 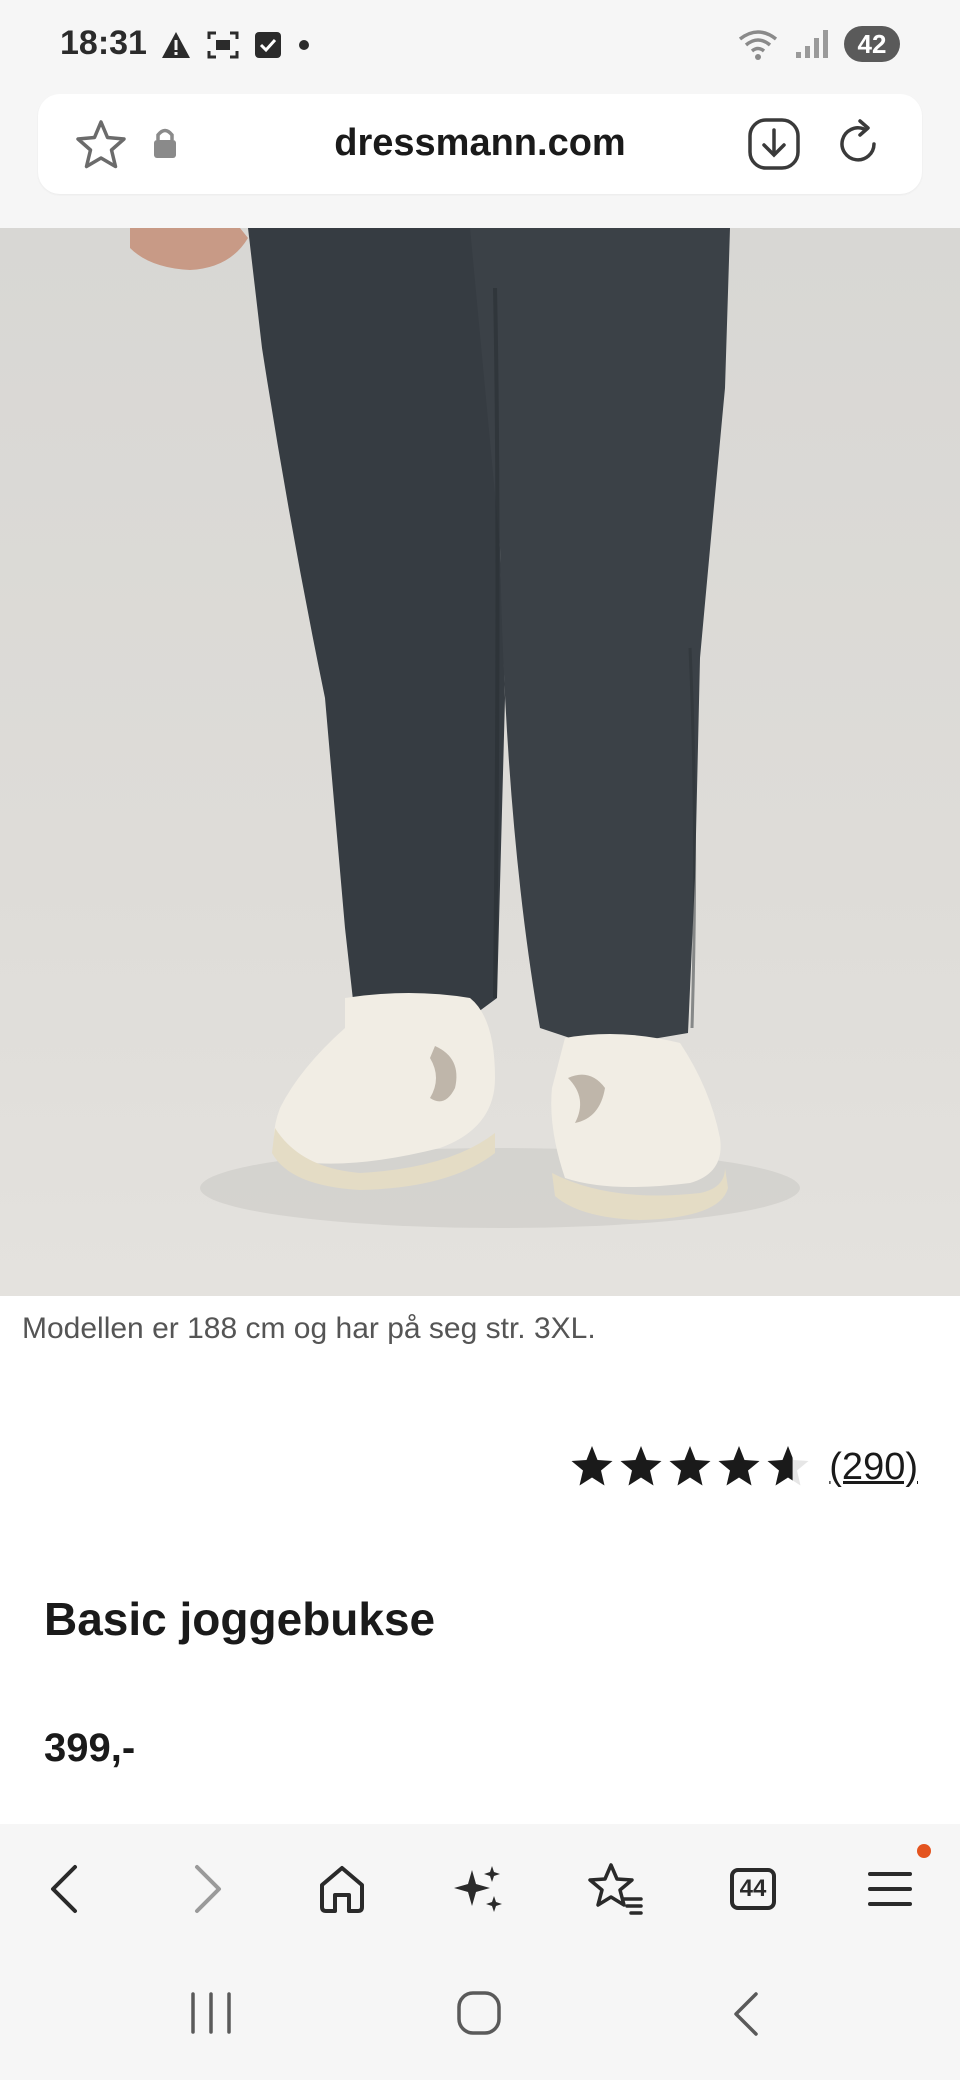 What do you see at coordinates (480, 144) in the screenshot?
I see `address-bar: dressmann.com` at bounding box center [480, 144].